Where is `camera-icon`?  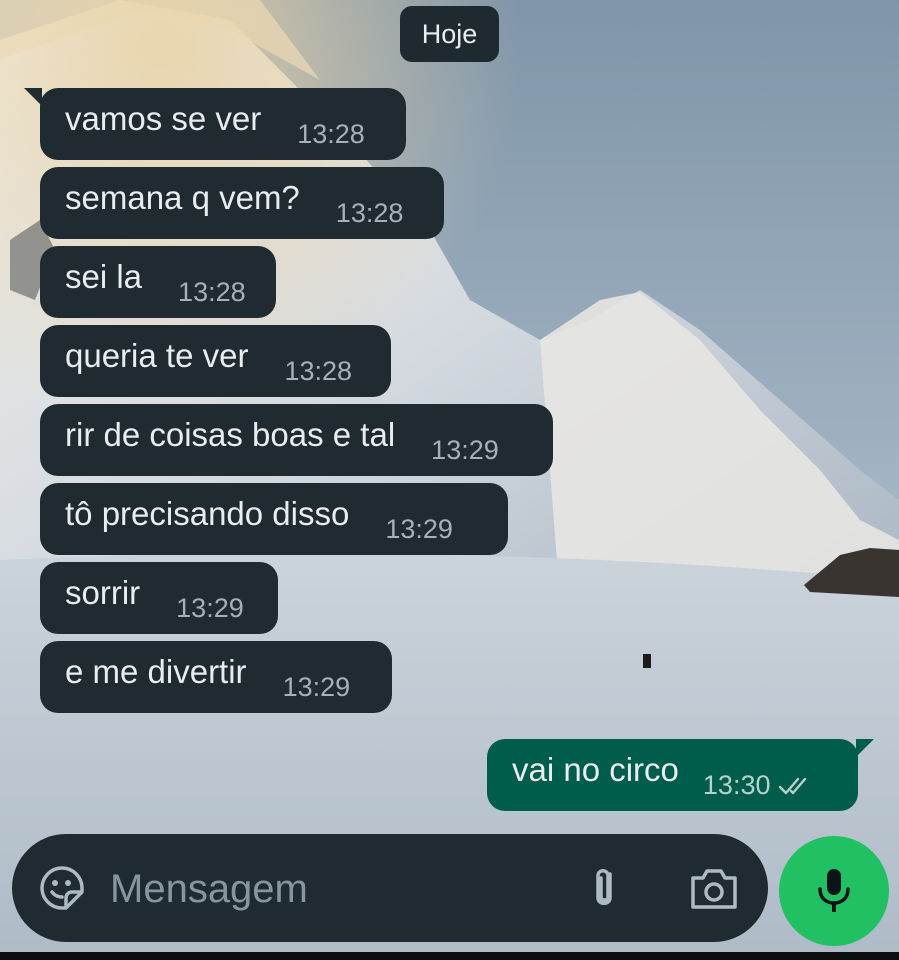
camera-icon is located at coordinates (714, 889).